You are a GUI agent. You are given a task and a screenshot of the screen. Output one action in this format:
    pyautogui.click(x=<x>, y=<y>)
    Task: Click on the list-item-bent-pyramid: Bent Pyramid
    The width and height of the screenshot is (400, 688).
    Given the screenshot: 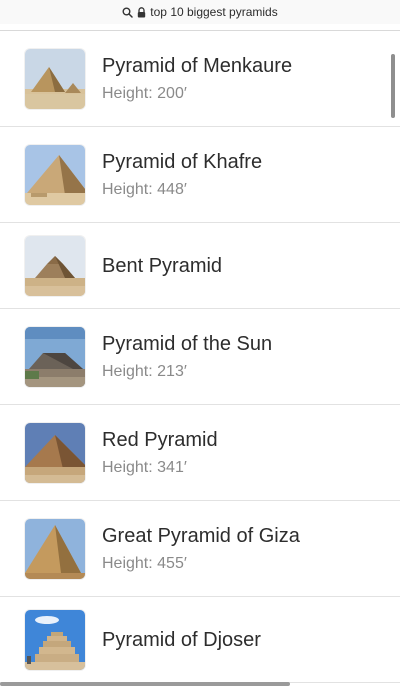 What is the action you would take?
    pyautogui.click(x=200, y=266)
    